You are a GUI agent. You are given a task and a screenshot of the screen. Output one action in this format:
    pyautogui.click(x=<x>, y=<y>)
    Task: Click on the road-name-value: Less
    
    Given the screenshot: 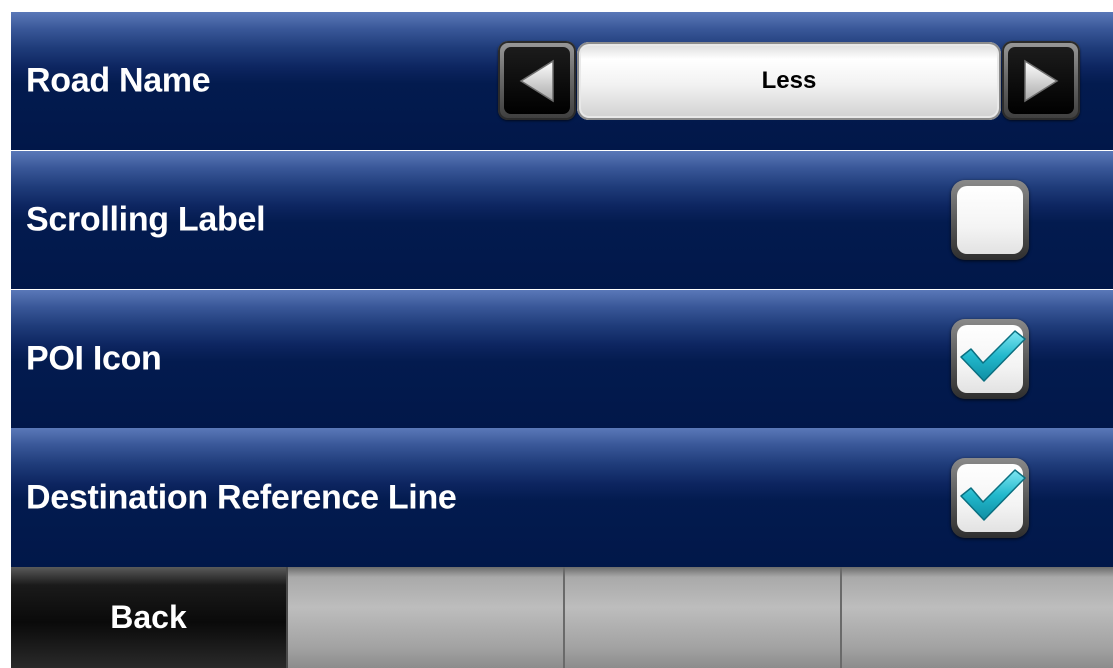 What is the action you would take?
    pyautogui.click(x=789, y=81)
    